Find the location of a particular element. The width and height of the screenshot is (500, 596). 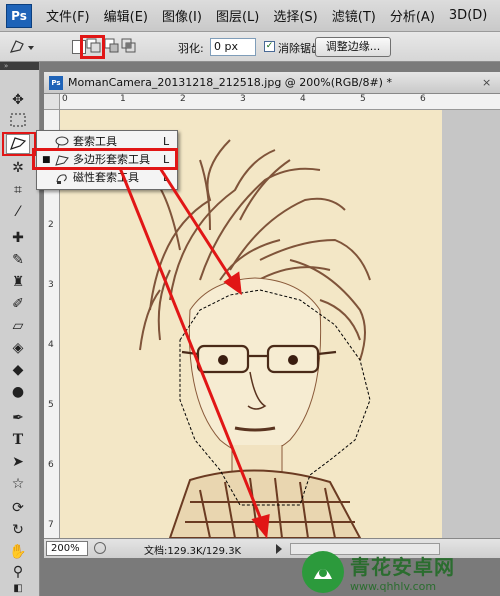

menu-layer: 图层(L) is located at coordinates (237, 15).